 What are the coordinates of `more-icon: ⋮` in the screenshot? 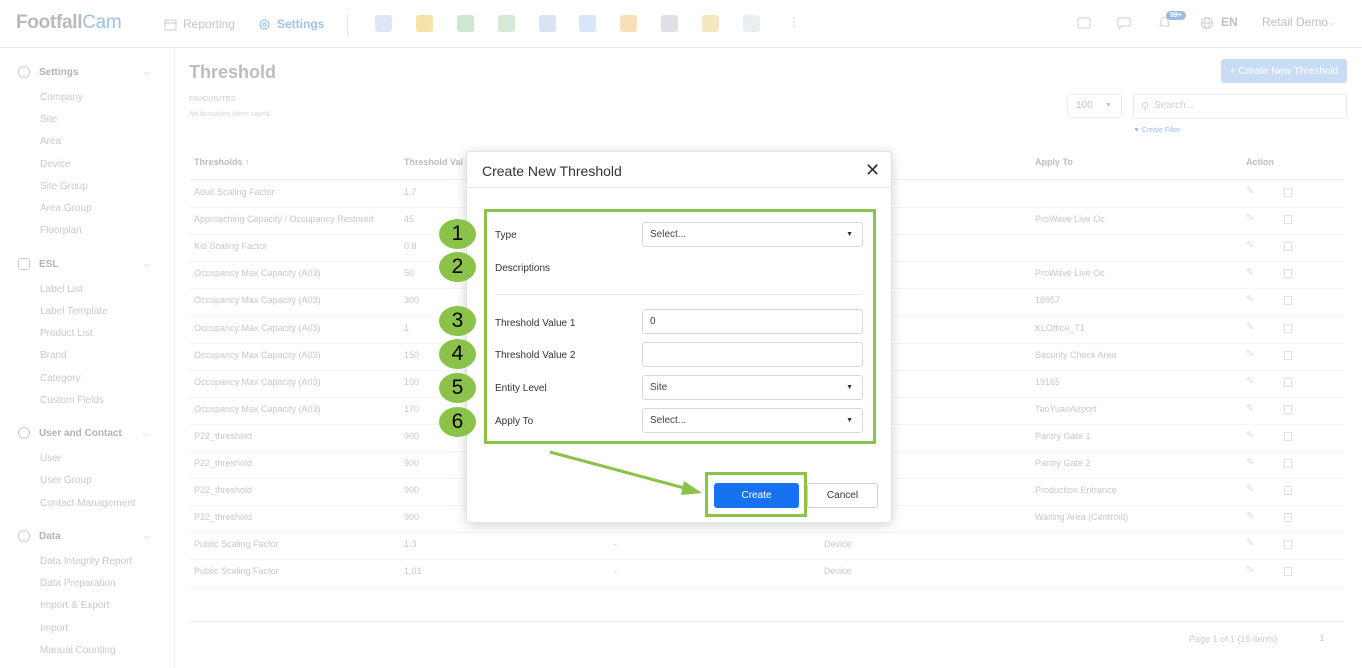 It's located at (794, 22).